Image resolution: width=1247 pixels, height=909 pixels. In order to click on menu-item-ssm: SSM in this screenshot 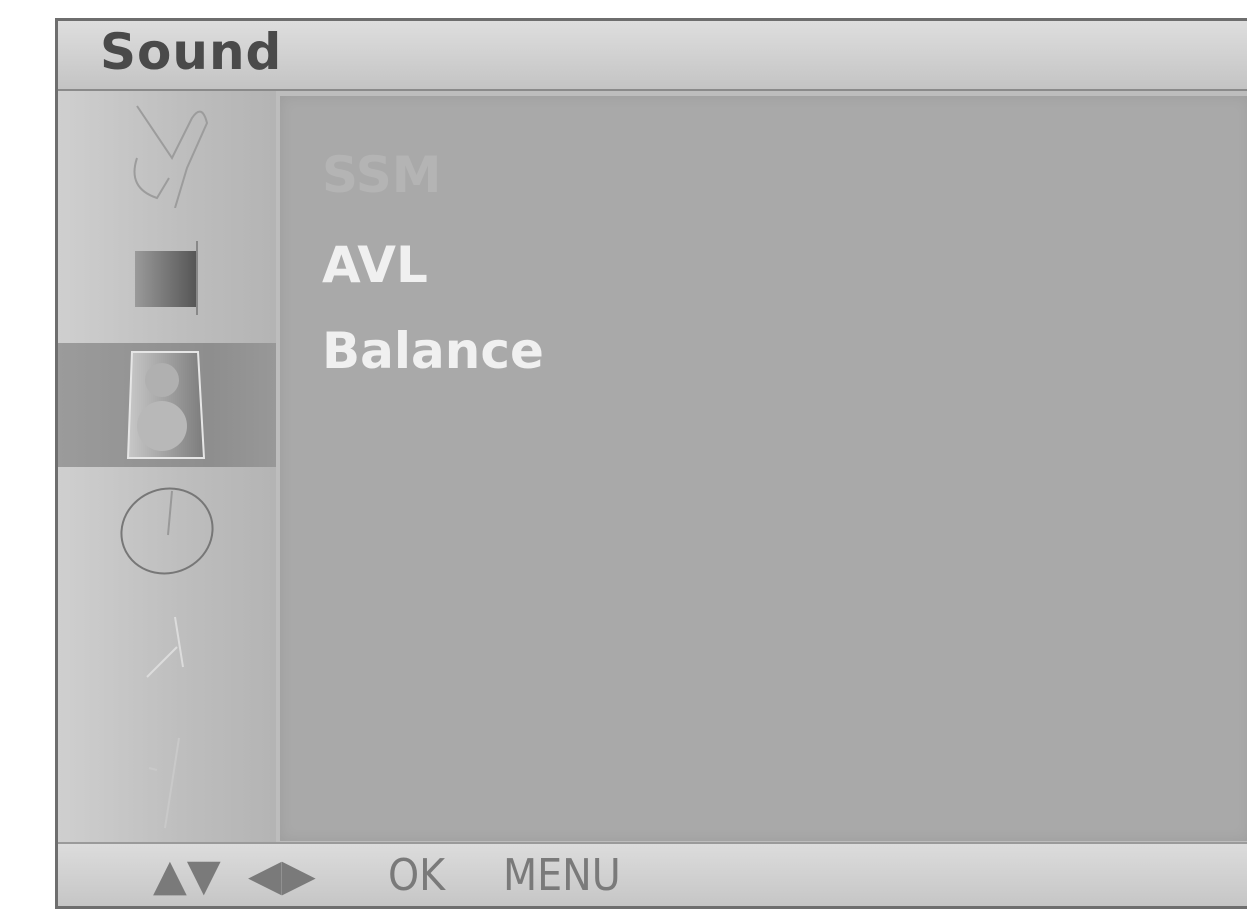, I will do `click(382, 175)`.